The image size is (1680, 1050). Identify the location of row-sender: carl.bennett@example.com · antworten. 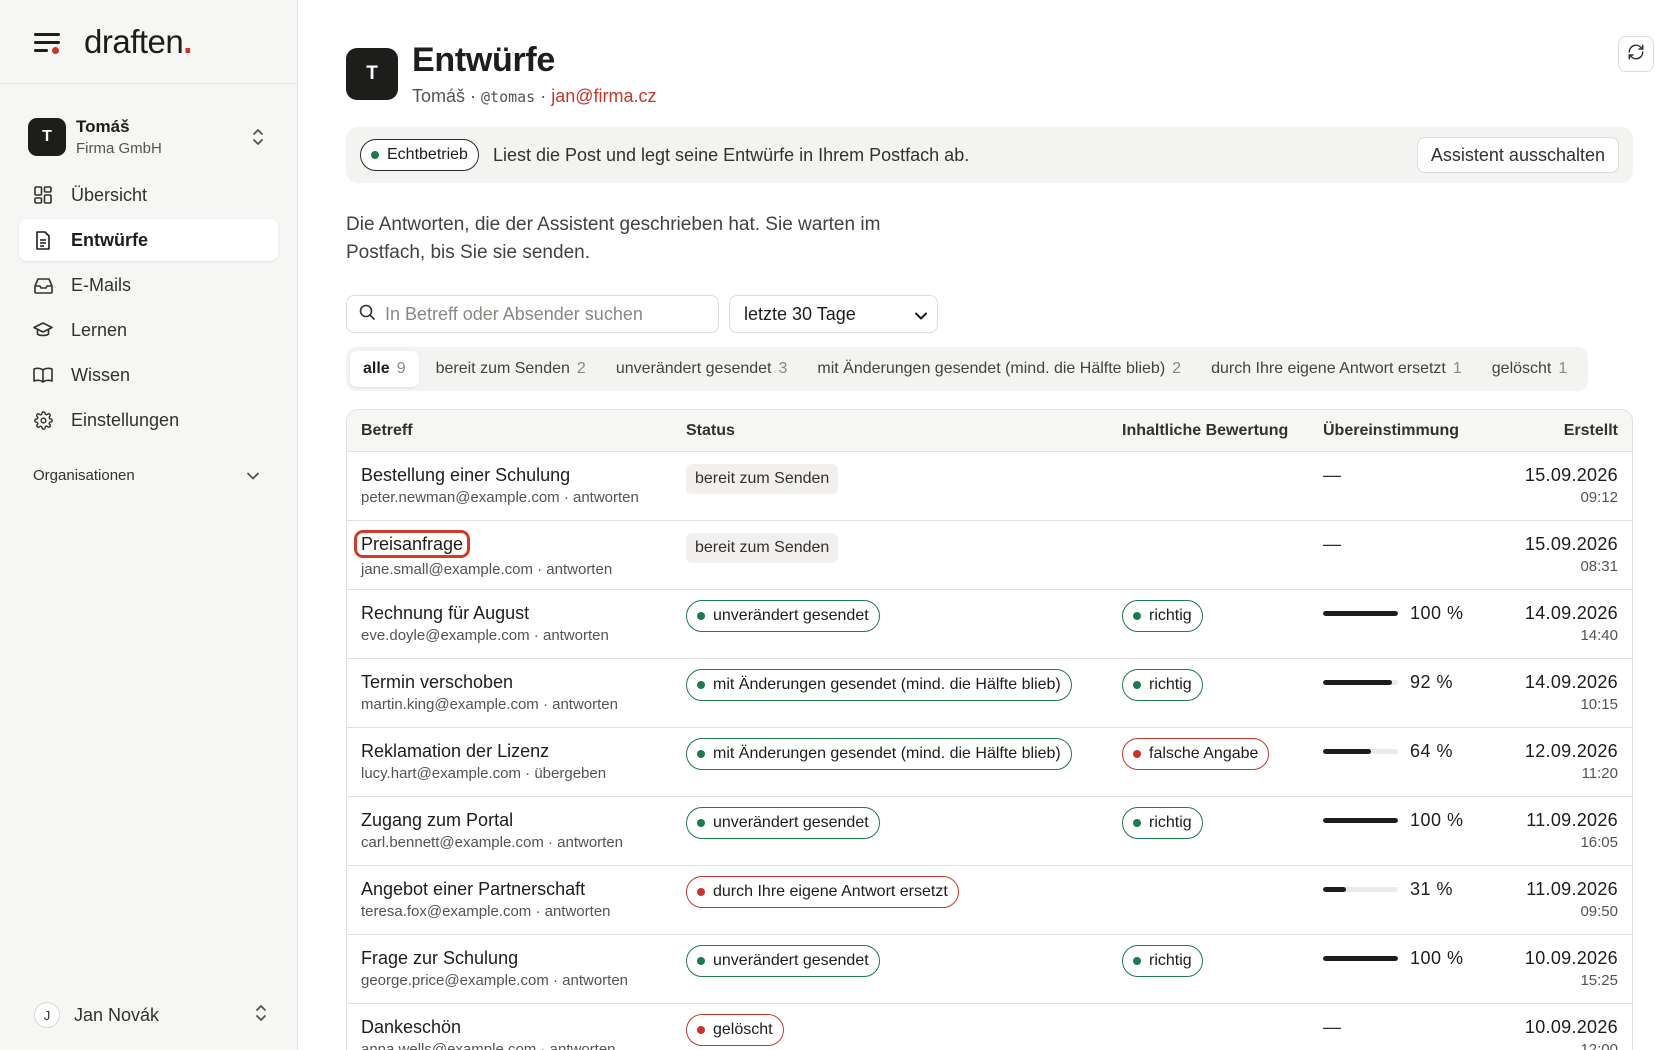
(492, 842).